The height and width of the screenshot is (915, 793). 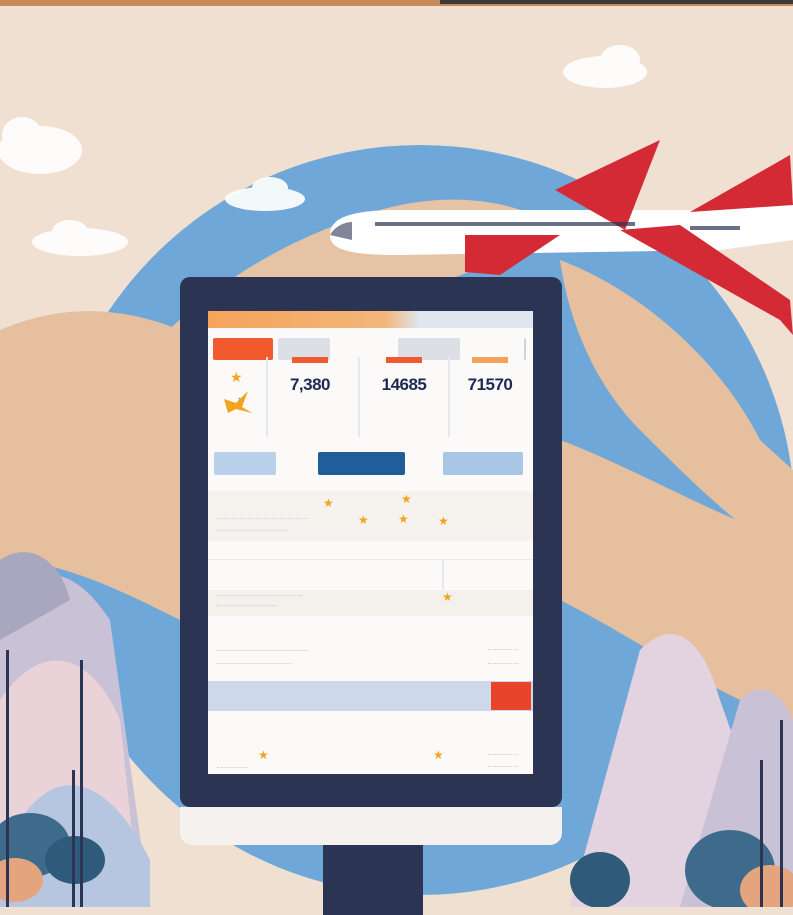 I want to click on fare-logo-label: +, so click(x=240, y=400).